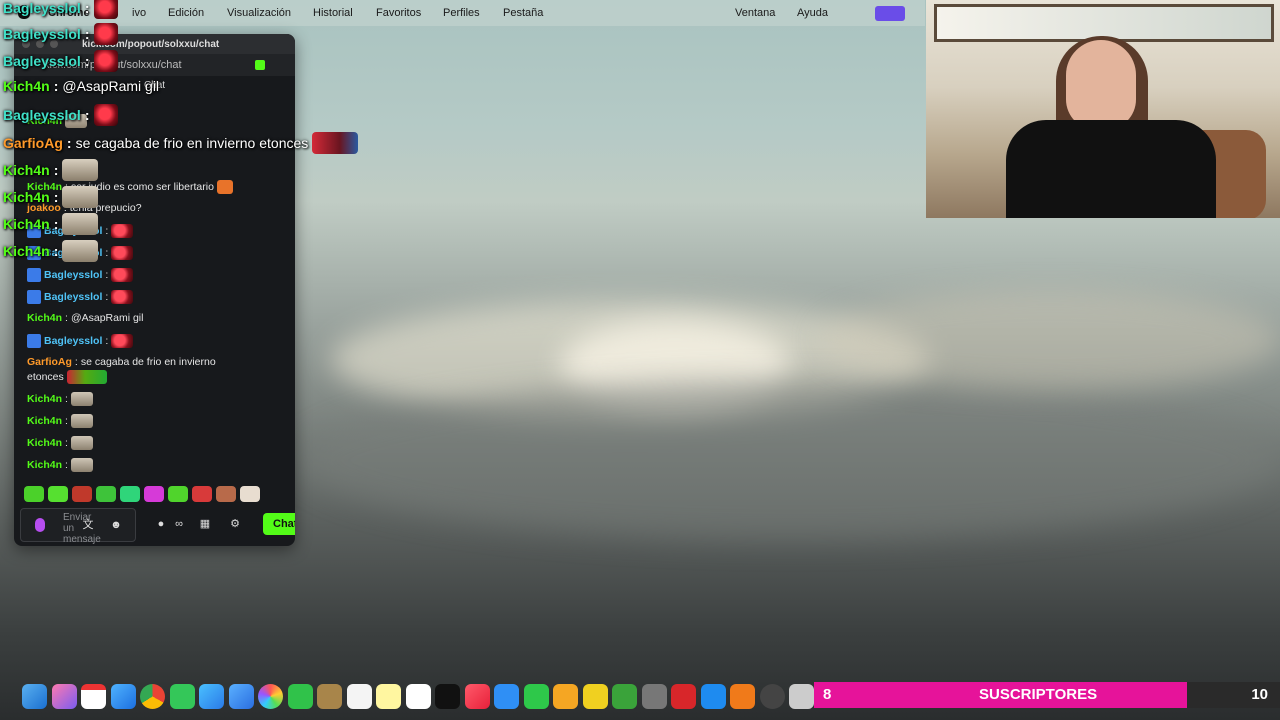 The image size is (1280, 720). What do you see at coordinates (260, 65) in the screenshot?
I see `kick-extension-icon` at bounding box center [260, 65].